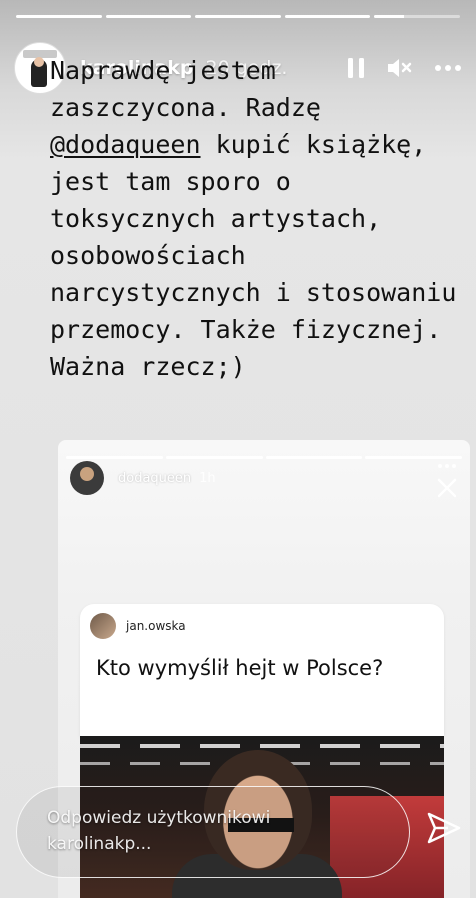 The image size is (476, 898). I want to click on caption-text: Naprawdę jestem zaszczycona. Radzę, so click(193, 89).